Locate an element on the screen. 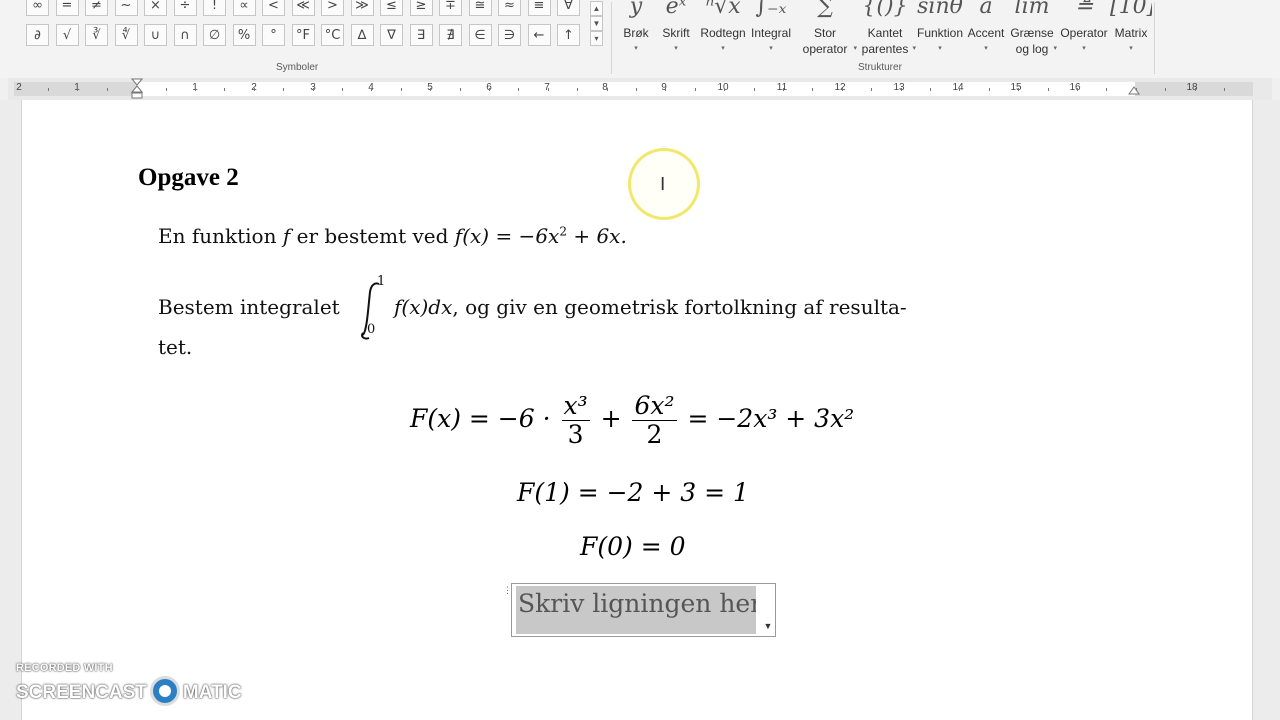  symbol-button: ∅ is located at coordinates (214, 35).